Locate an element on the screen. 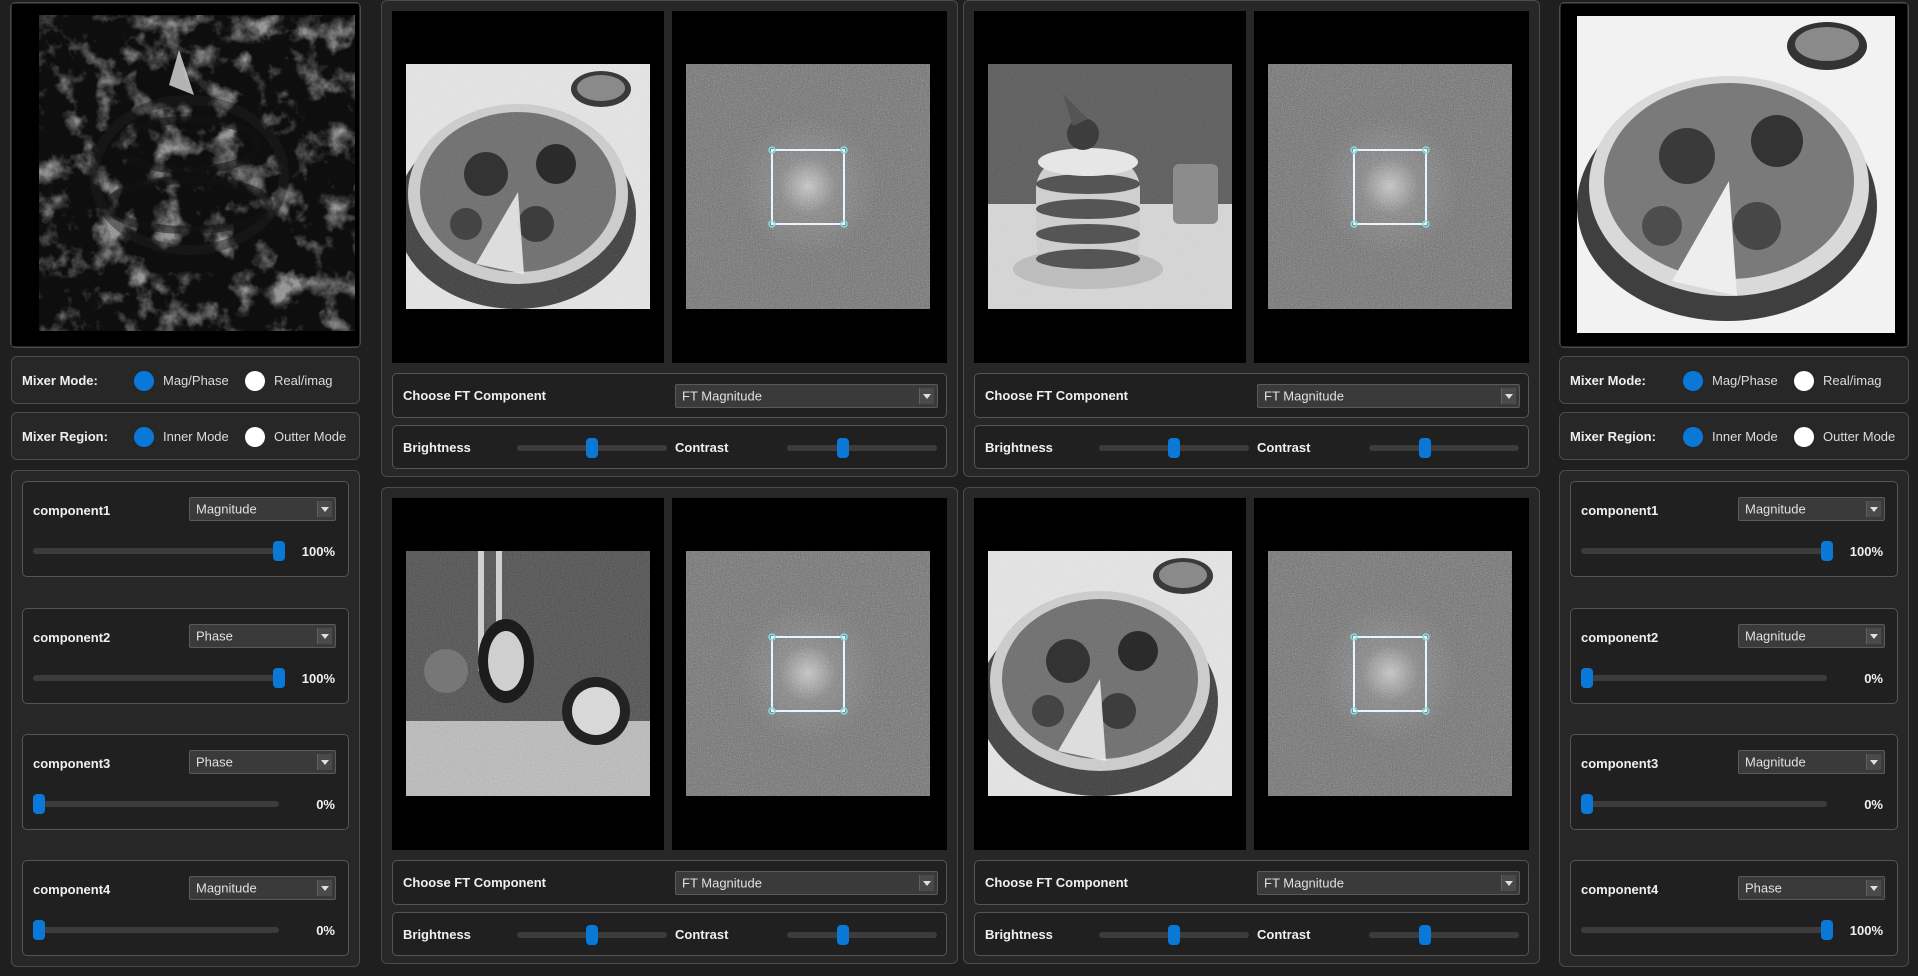 Image resolution: width=1918 pixels, height=976 pixels. ft-component-row: Choose FT Component FT Magnitude is located at coordinates (669, 395).